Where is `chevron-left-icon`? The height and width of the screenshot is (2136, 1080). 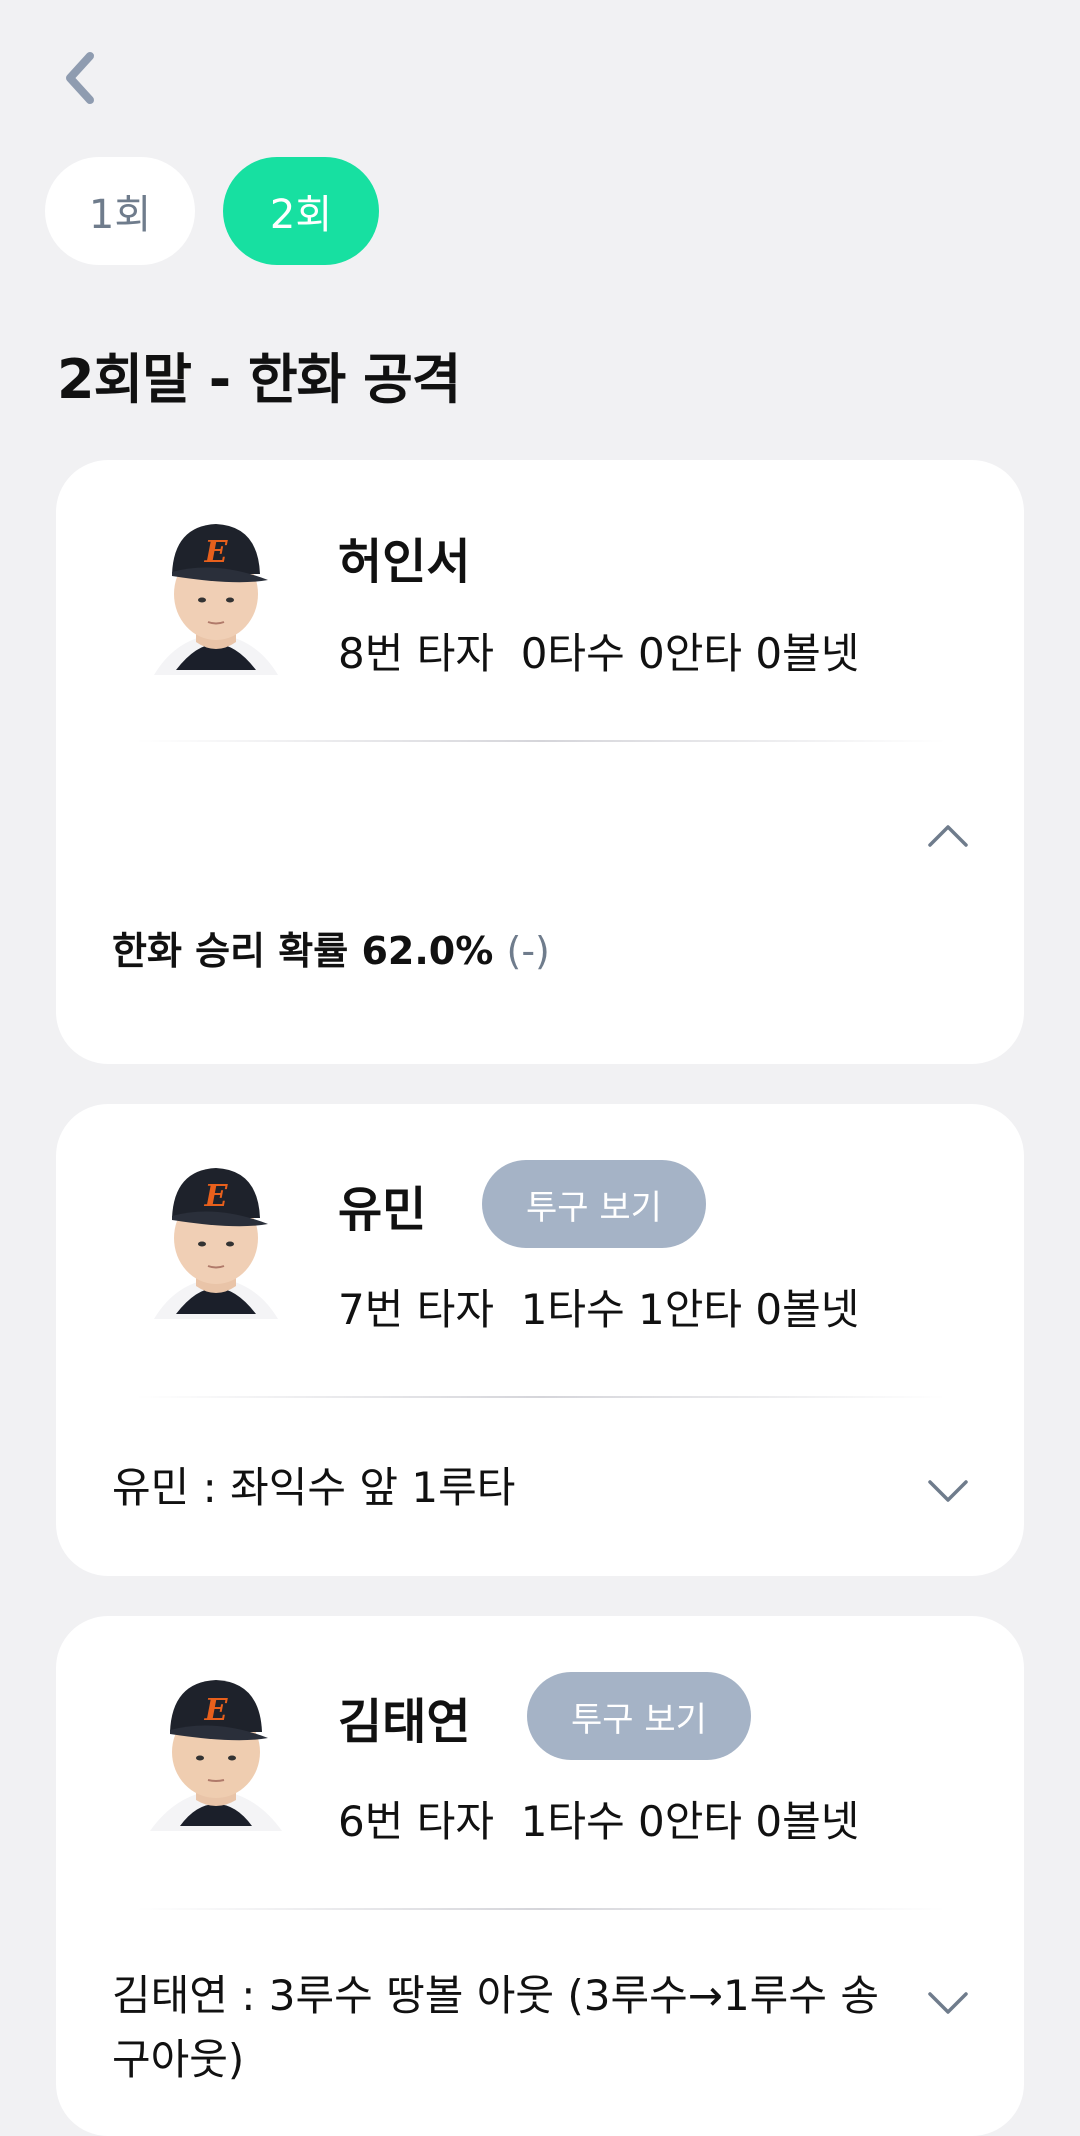
chevron-left-icon is located at coordinates (80, 78).